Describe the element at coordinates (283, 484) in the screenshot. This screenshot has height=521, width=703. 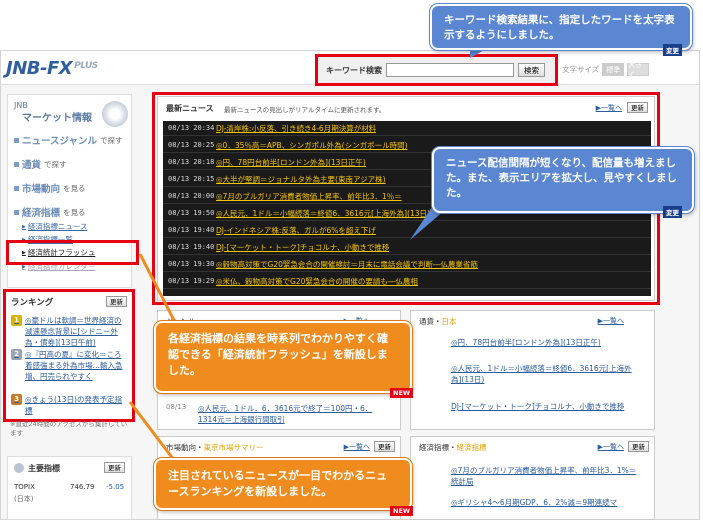
I see `ranking-callout: 注目されているニュースが一目でわかるニュースランキングを新設しました。` at that location.